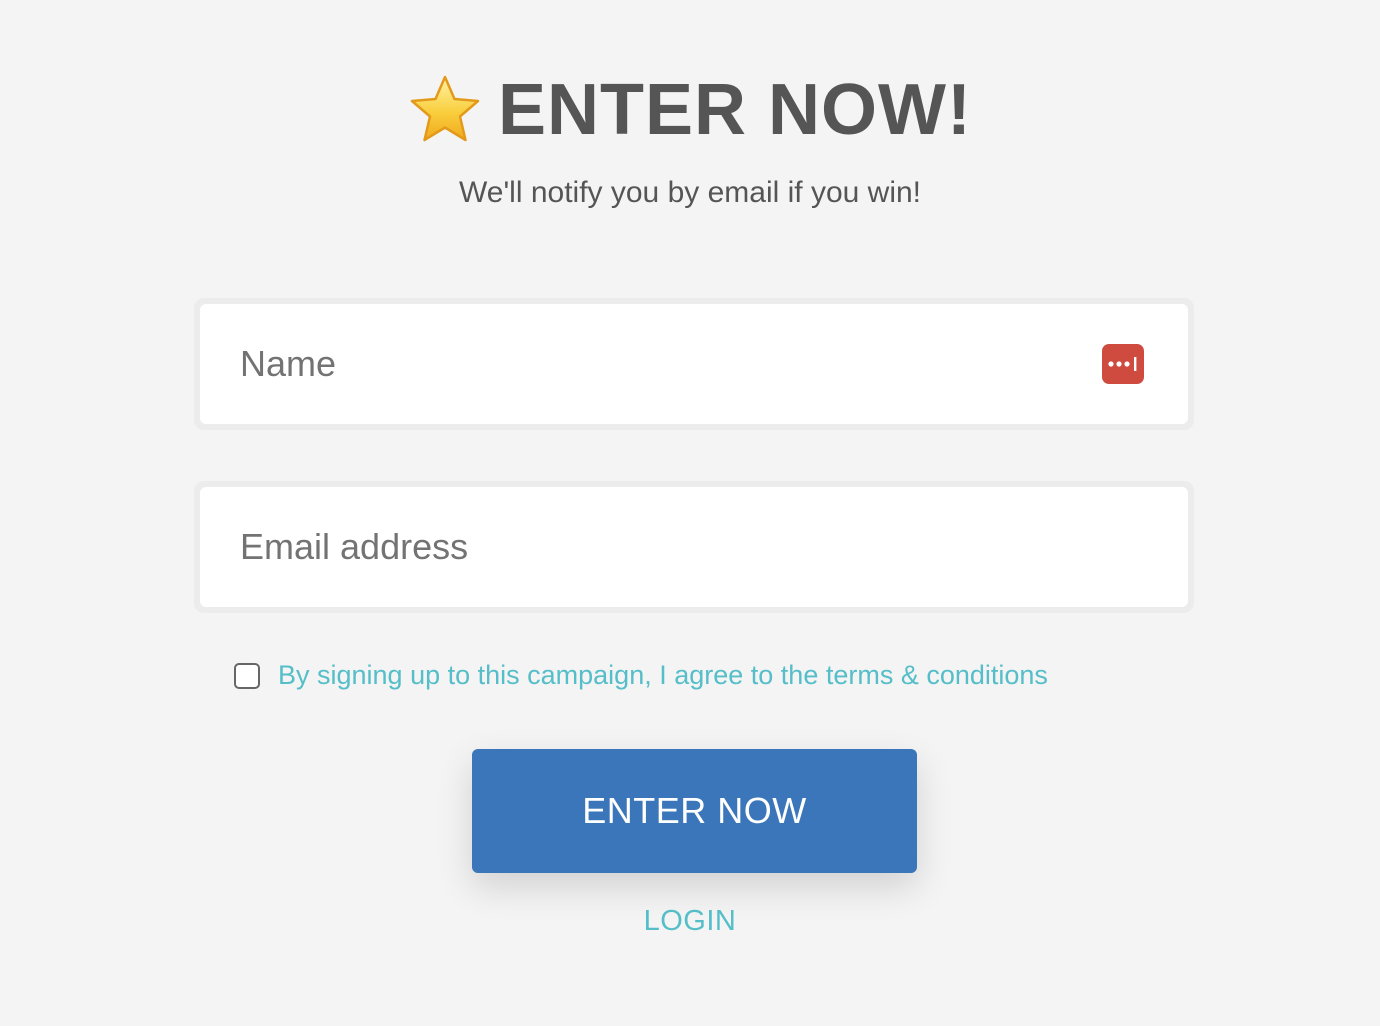  I want to click on page-subtitle: We'll notify you by email if you win!, so click(690, 192).